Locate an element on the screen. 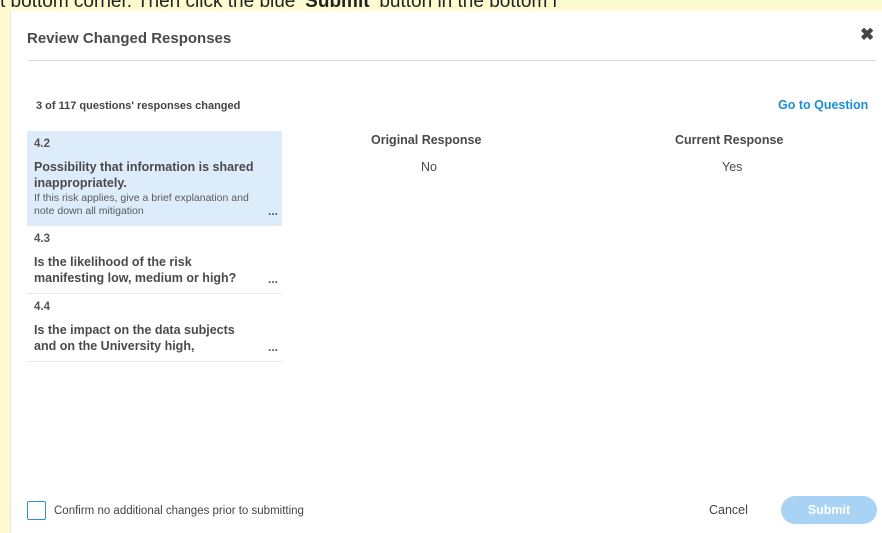 Image resolution: width=882 pixels, height=533 pixels. submit-button: Submit is located at coordinates (829, 510).